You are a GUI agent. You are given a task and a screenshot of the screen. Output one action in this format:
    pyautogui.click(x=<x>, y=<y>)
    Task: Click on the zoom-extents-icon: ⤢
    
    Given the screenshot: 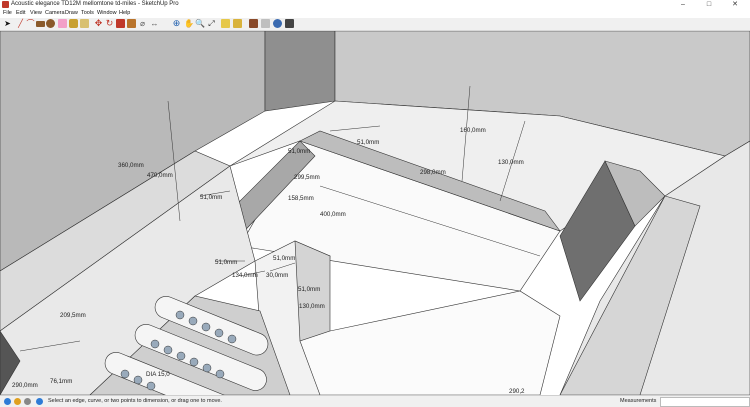 What is the action you would take?
    pyautogui.click(x=211, y=23)
    